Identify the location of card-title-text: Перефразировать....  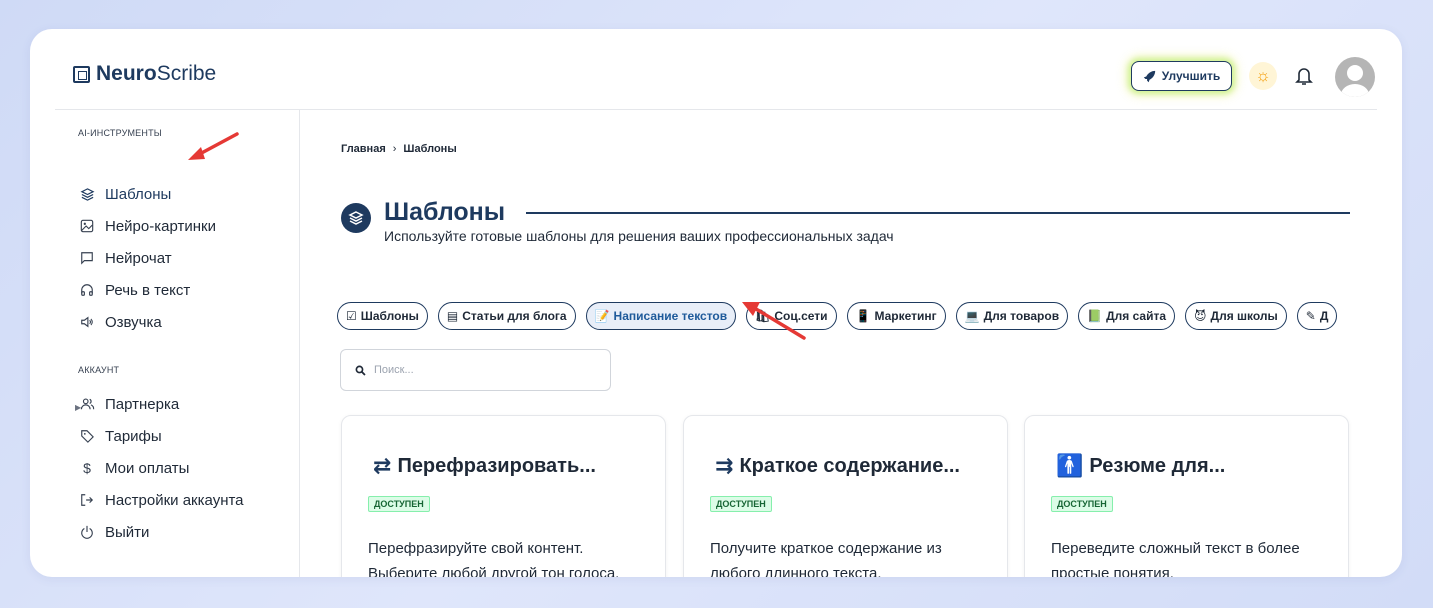
(496, 465).